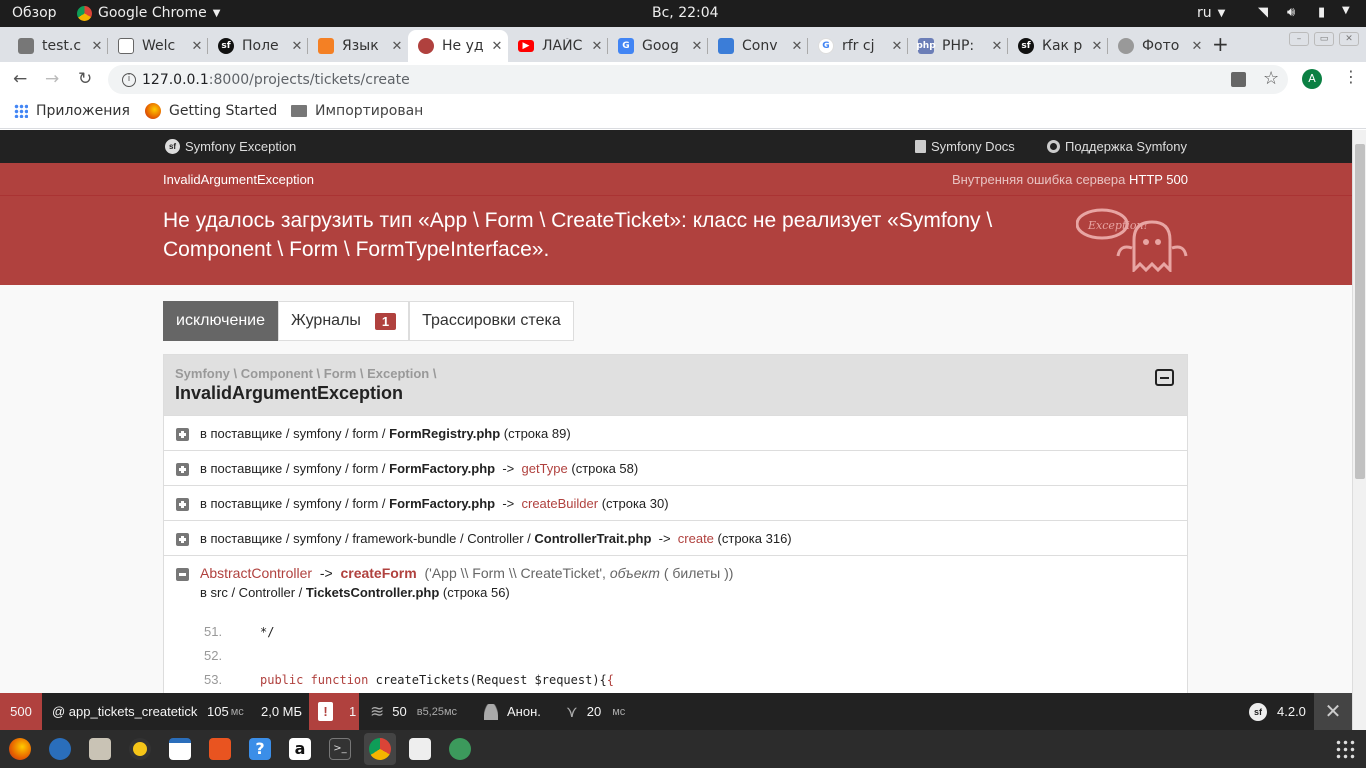  I want to click on symfony-icon: sf, so click(226, 46).